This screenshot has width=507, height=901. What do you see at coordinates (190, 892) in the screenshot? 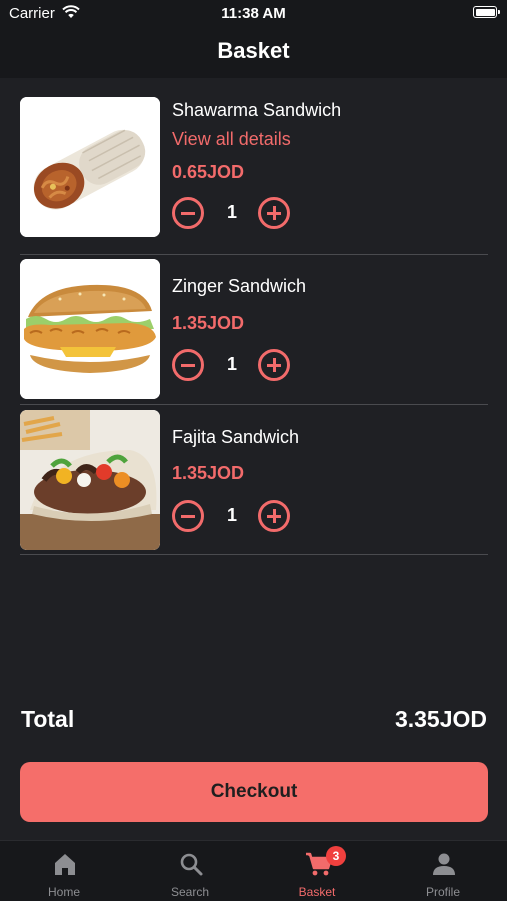
I see `tab-label: Search` at bounding box center [190, 892].